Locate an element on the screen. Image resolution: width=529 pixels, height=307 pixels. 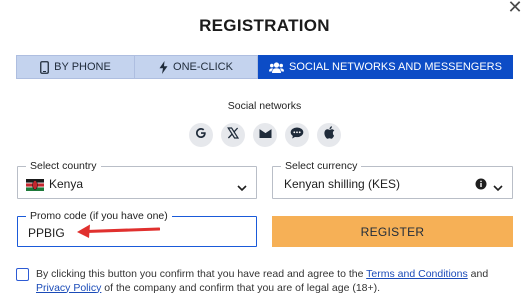
x-icon is located at coordinates (233, 135).